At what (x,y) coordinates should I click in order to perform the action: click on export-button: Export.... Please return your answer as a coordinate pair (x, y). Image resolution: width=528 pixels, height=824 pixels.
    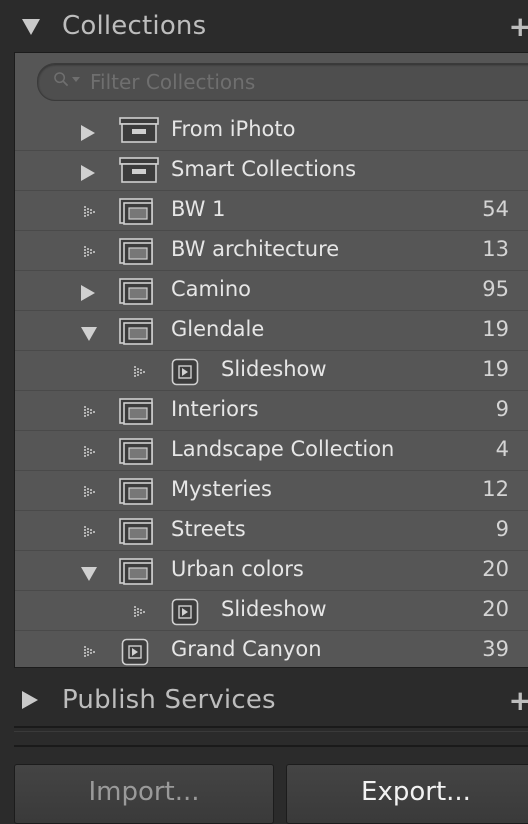
    Looking at the image, I should click on (407, 794).